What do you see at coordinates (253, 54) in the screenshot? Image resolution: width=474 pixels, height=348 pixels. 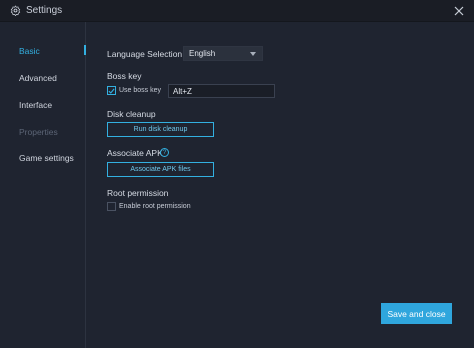 I see `chevron-down-icon` at bounding box center [253, 54].